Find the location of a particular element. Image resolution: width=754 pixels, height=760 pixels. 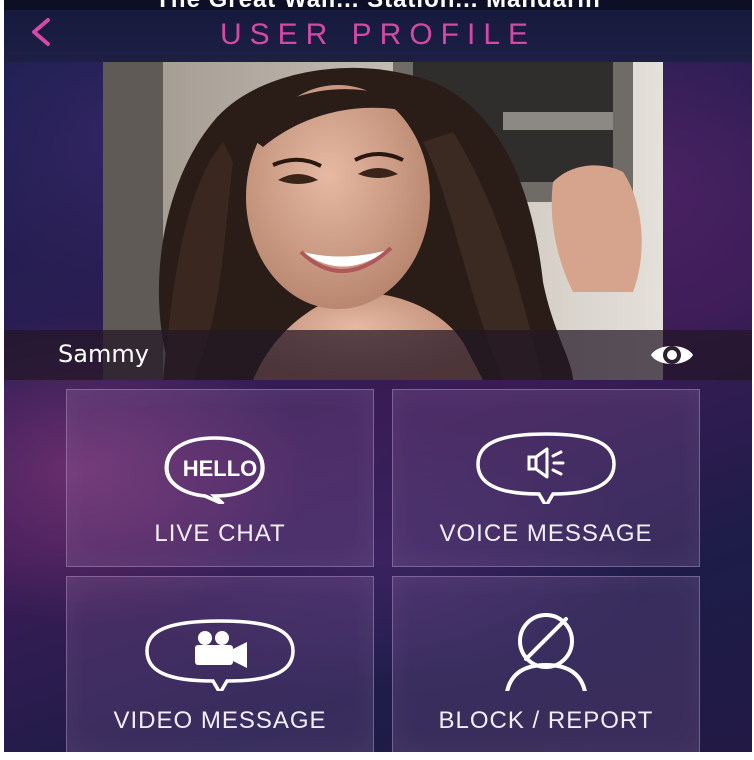

hello-speech-bubble-icon: HELLO is located at coordinates (214, 470).